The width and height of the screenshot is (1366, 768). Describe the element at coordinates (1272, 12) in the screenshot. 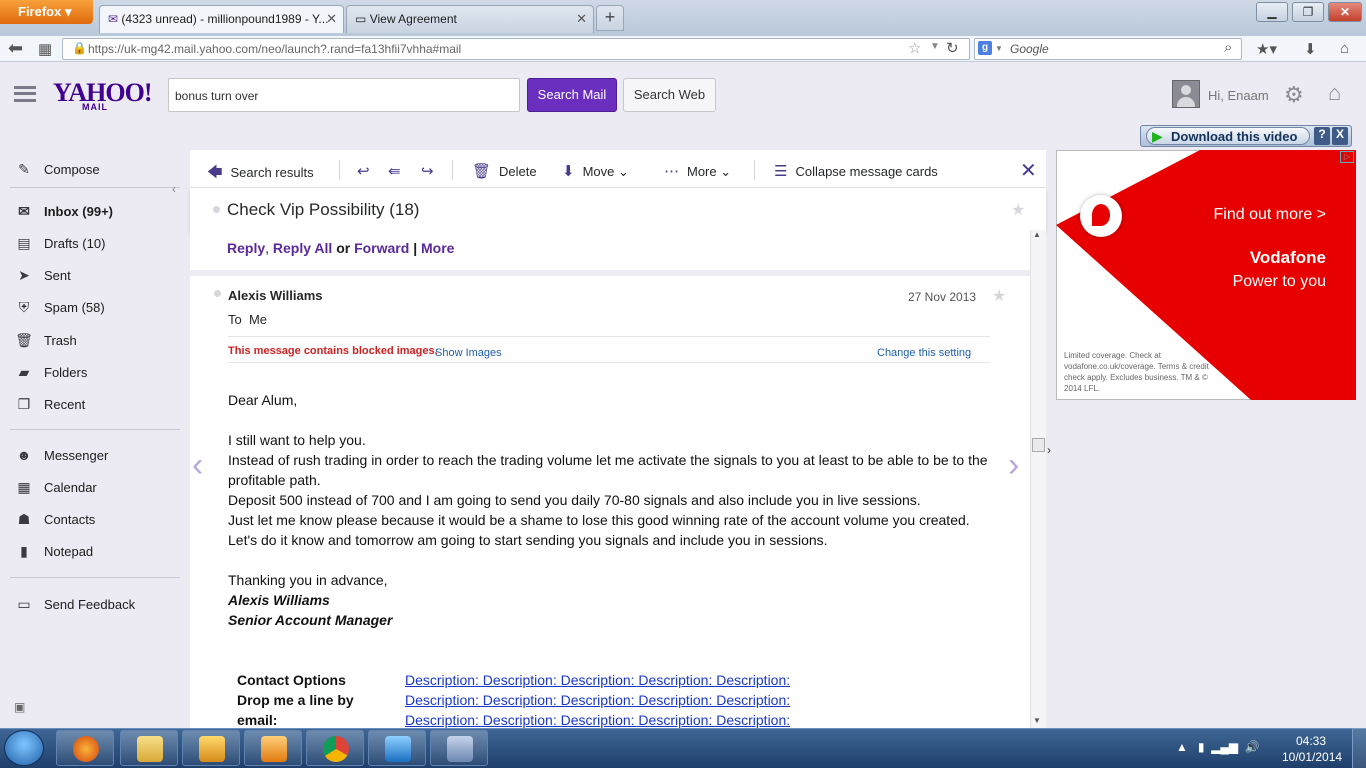

I see `minimize-button: ▁` at that location.